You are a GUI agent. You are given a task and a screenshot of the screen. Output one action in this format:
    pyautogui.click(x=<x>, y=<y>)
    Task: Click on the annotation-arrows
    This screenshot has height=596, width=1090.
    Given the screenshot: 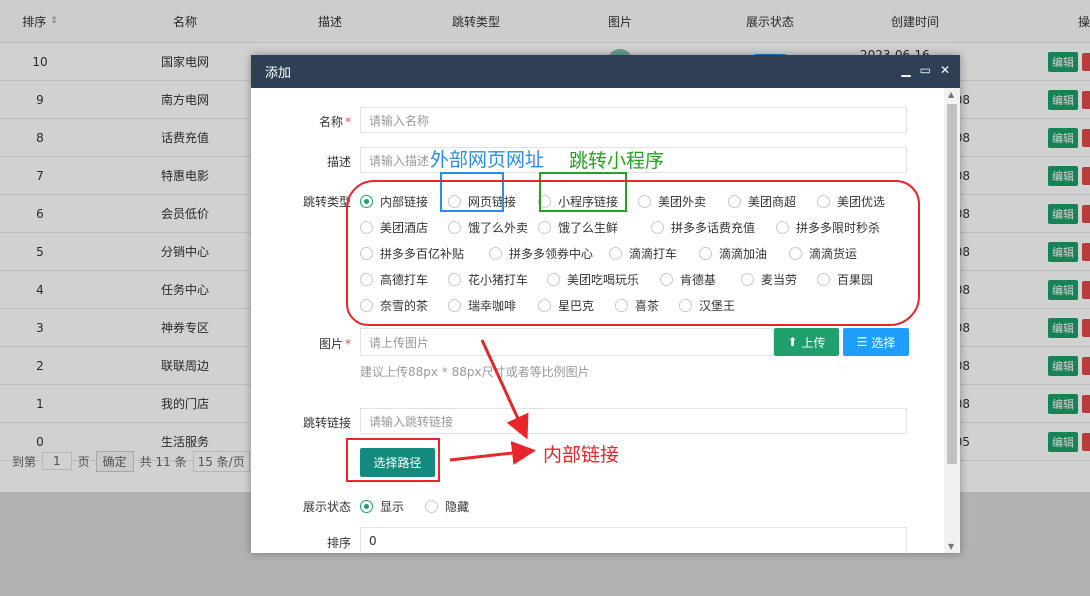 What is the action you would take?
    pyautogui.click(x=492, y=402)
    